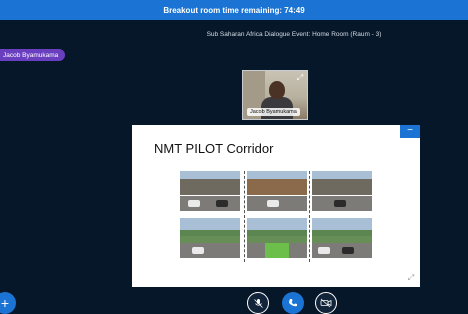 This screenshot has height=314, width=468. What do you see at coordinates (278, 216) in the screenshot?
I see `slide-photo-grid` at bounding box center [278, 216].